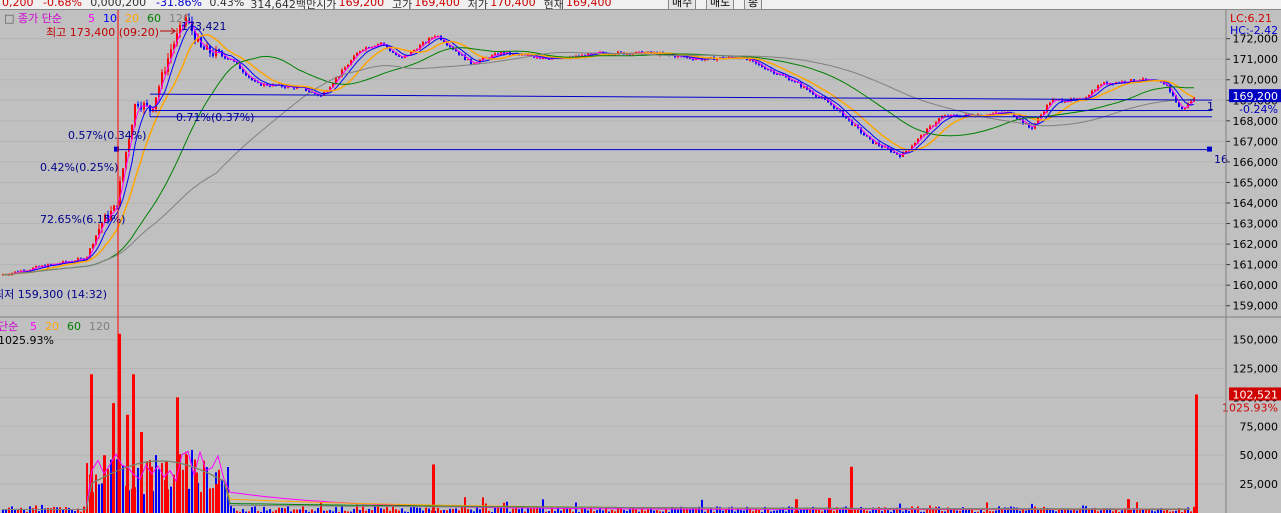 The image size is (1281, 513). I want to click on topbar-button: 매수, so click(682, 4).